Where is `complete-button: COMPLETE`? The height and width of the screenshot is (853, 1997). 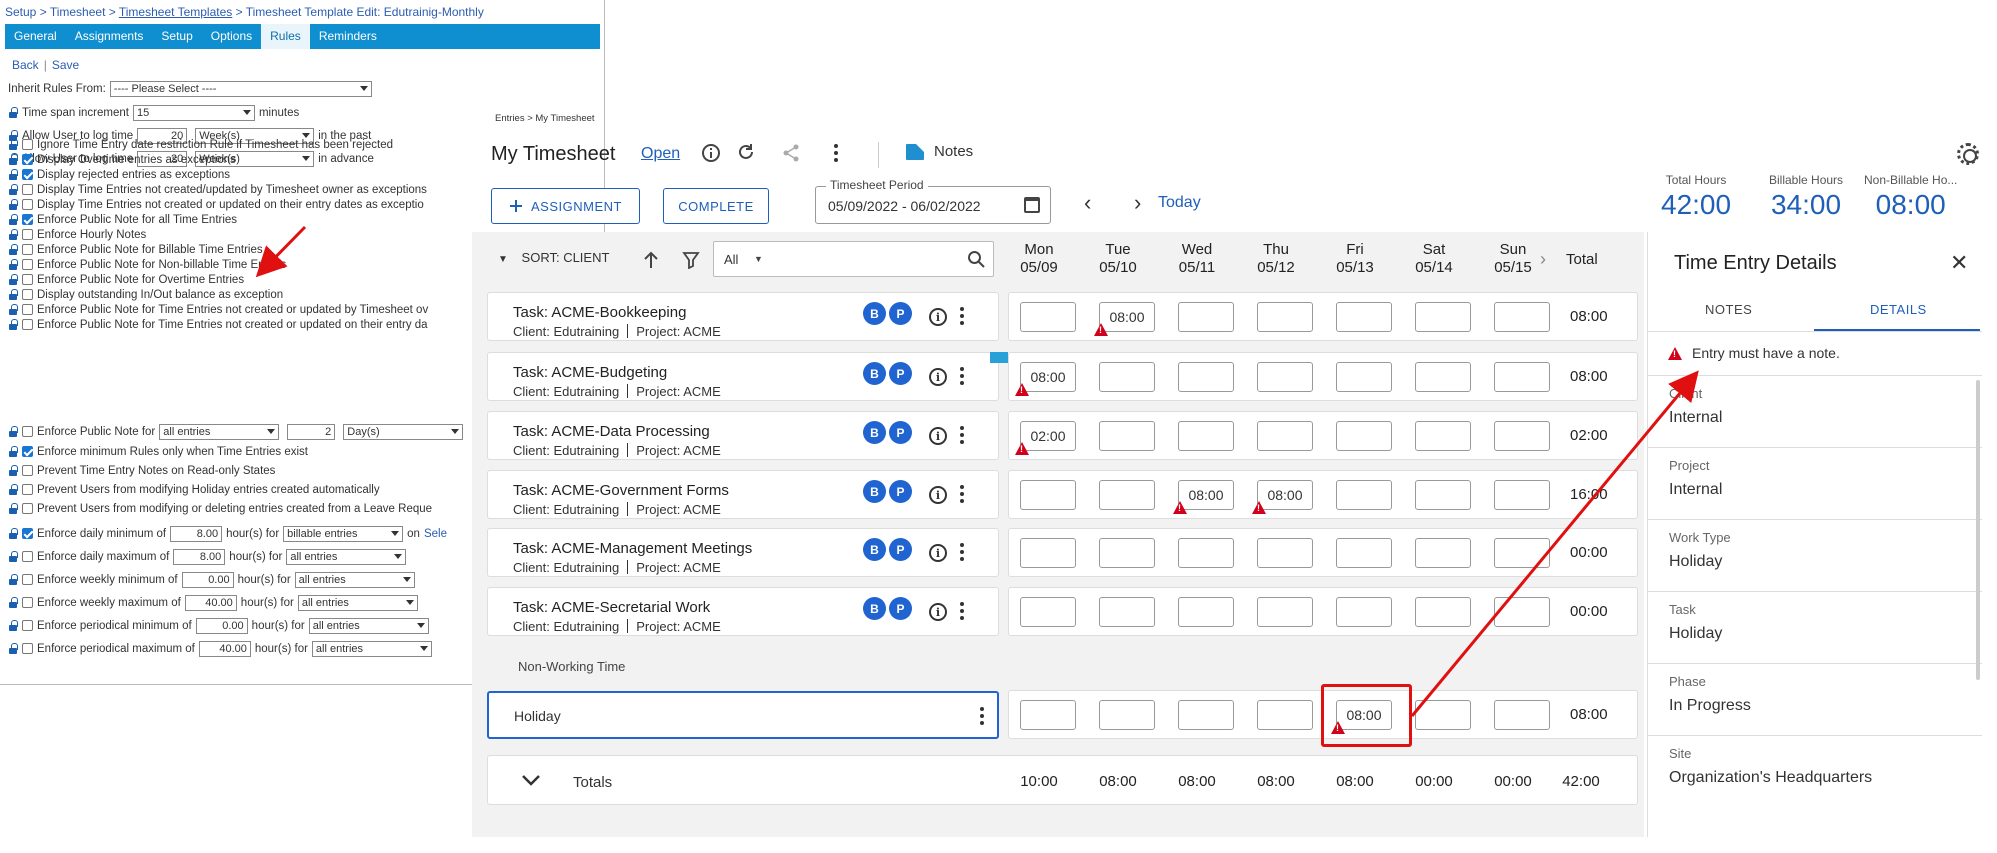 complete-button: COMPLETE is located at coordinates (716, 206).